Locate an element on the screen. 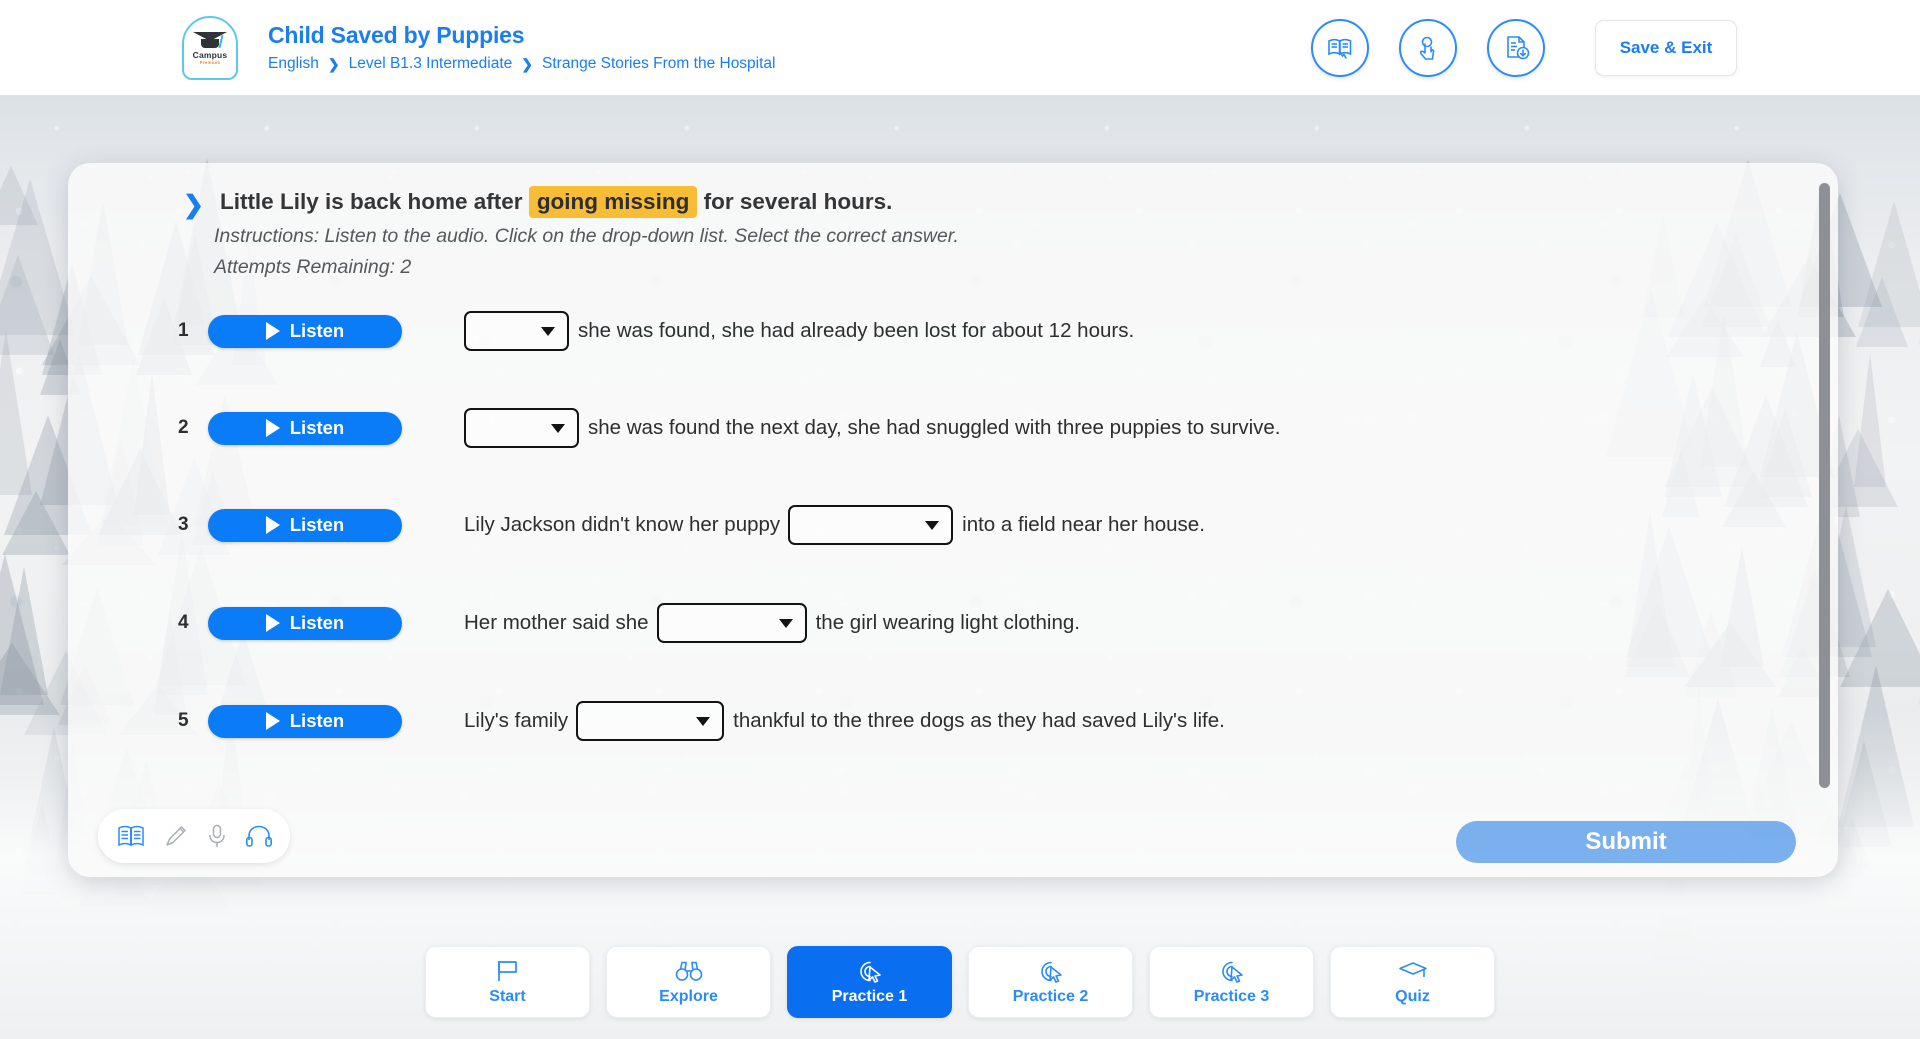 The image size is (1920, 1039). question-text-after: the girl wearing light clothing. is located at coordinates (947, 622).